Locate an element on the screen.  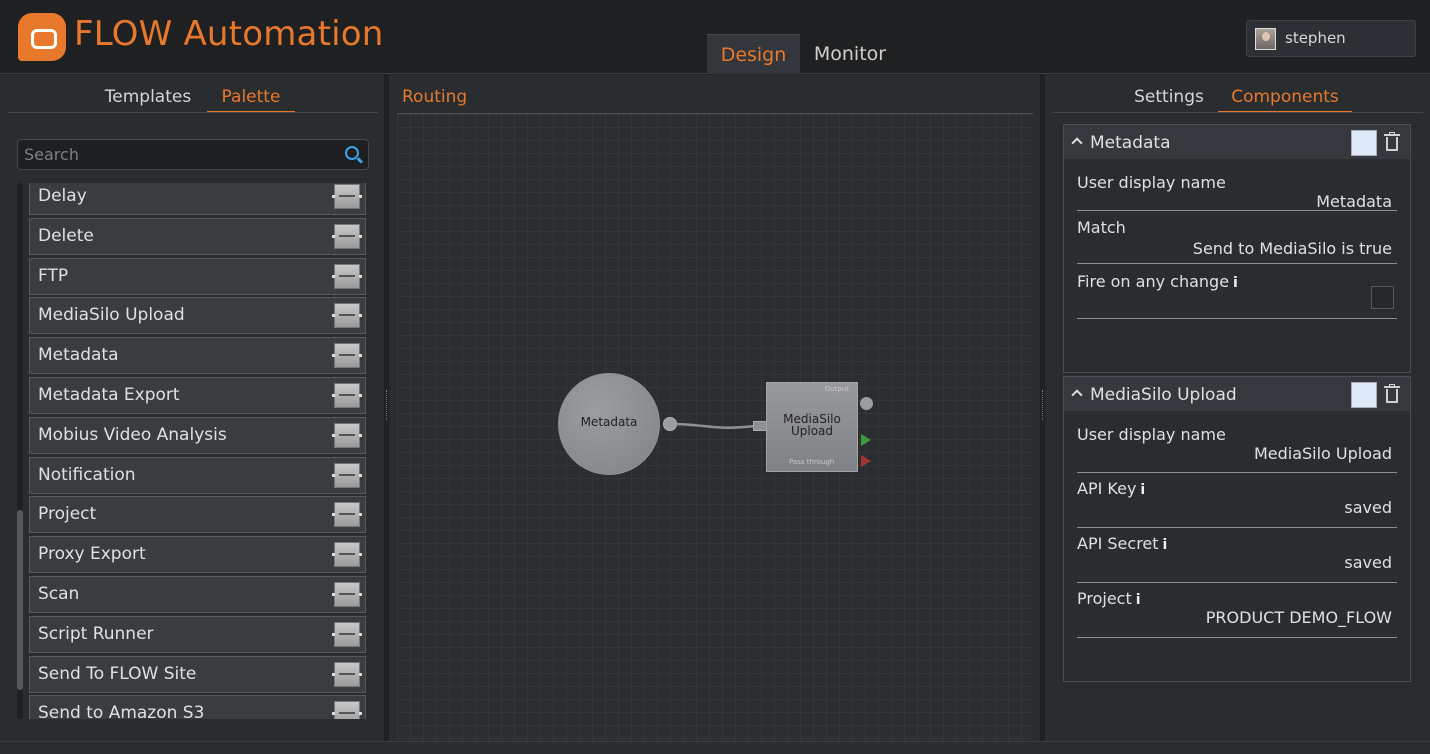
field-user-display-name: User display name Metadata is located at coordinates (1237, 185).